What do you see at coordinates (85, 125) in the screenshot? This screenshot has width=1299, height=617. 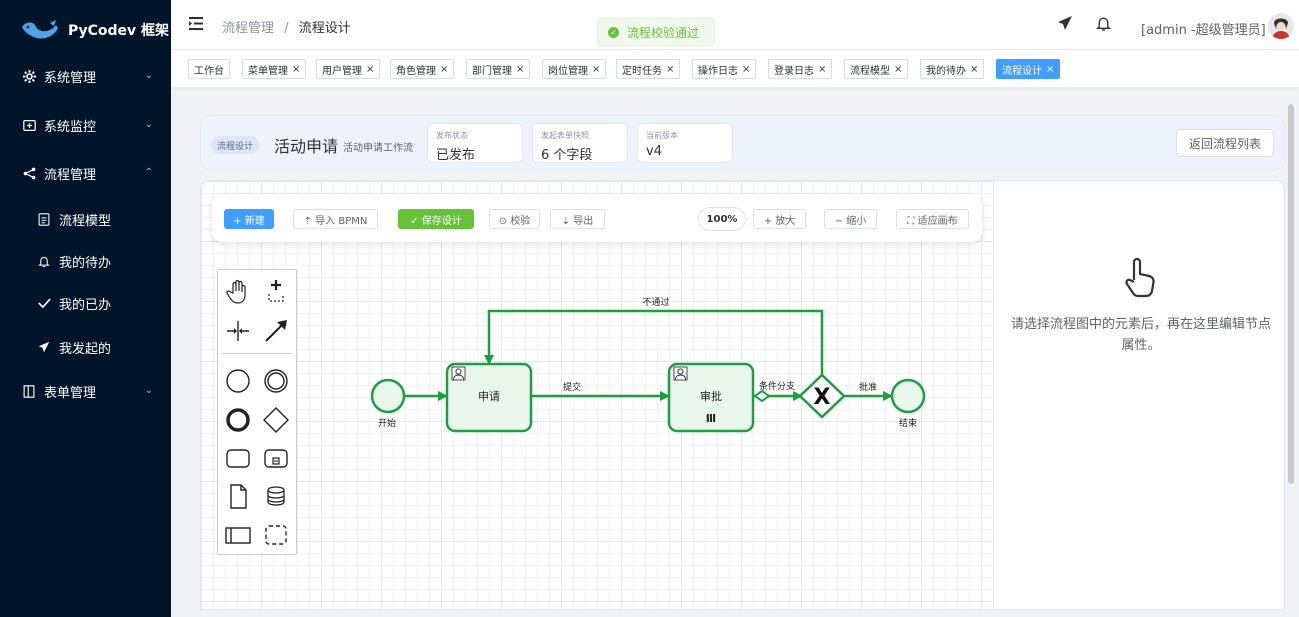 I see `sidebar-item-system-monitor: 系统监控 ⌄` at bounding box center [85, 125].